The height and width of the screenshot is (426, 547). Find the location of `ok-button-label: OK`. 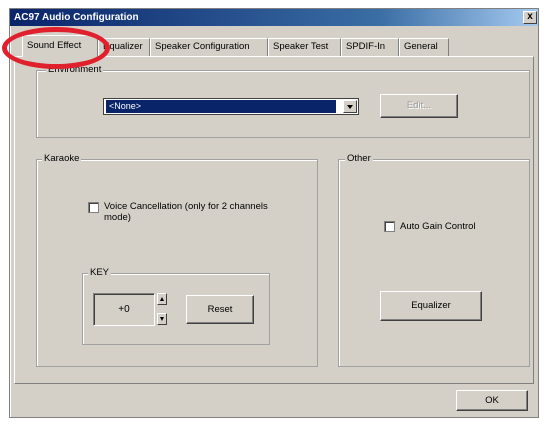

ok-button-label: OK is located at coordinates (492, 400).